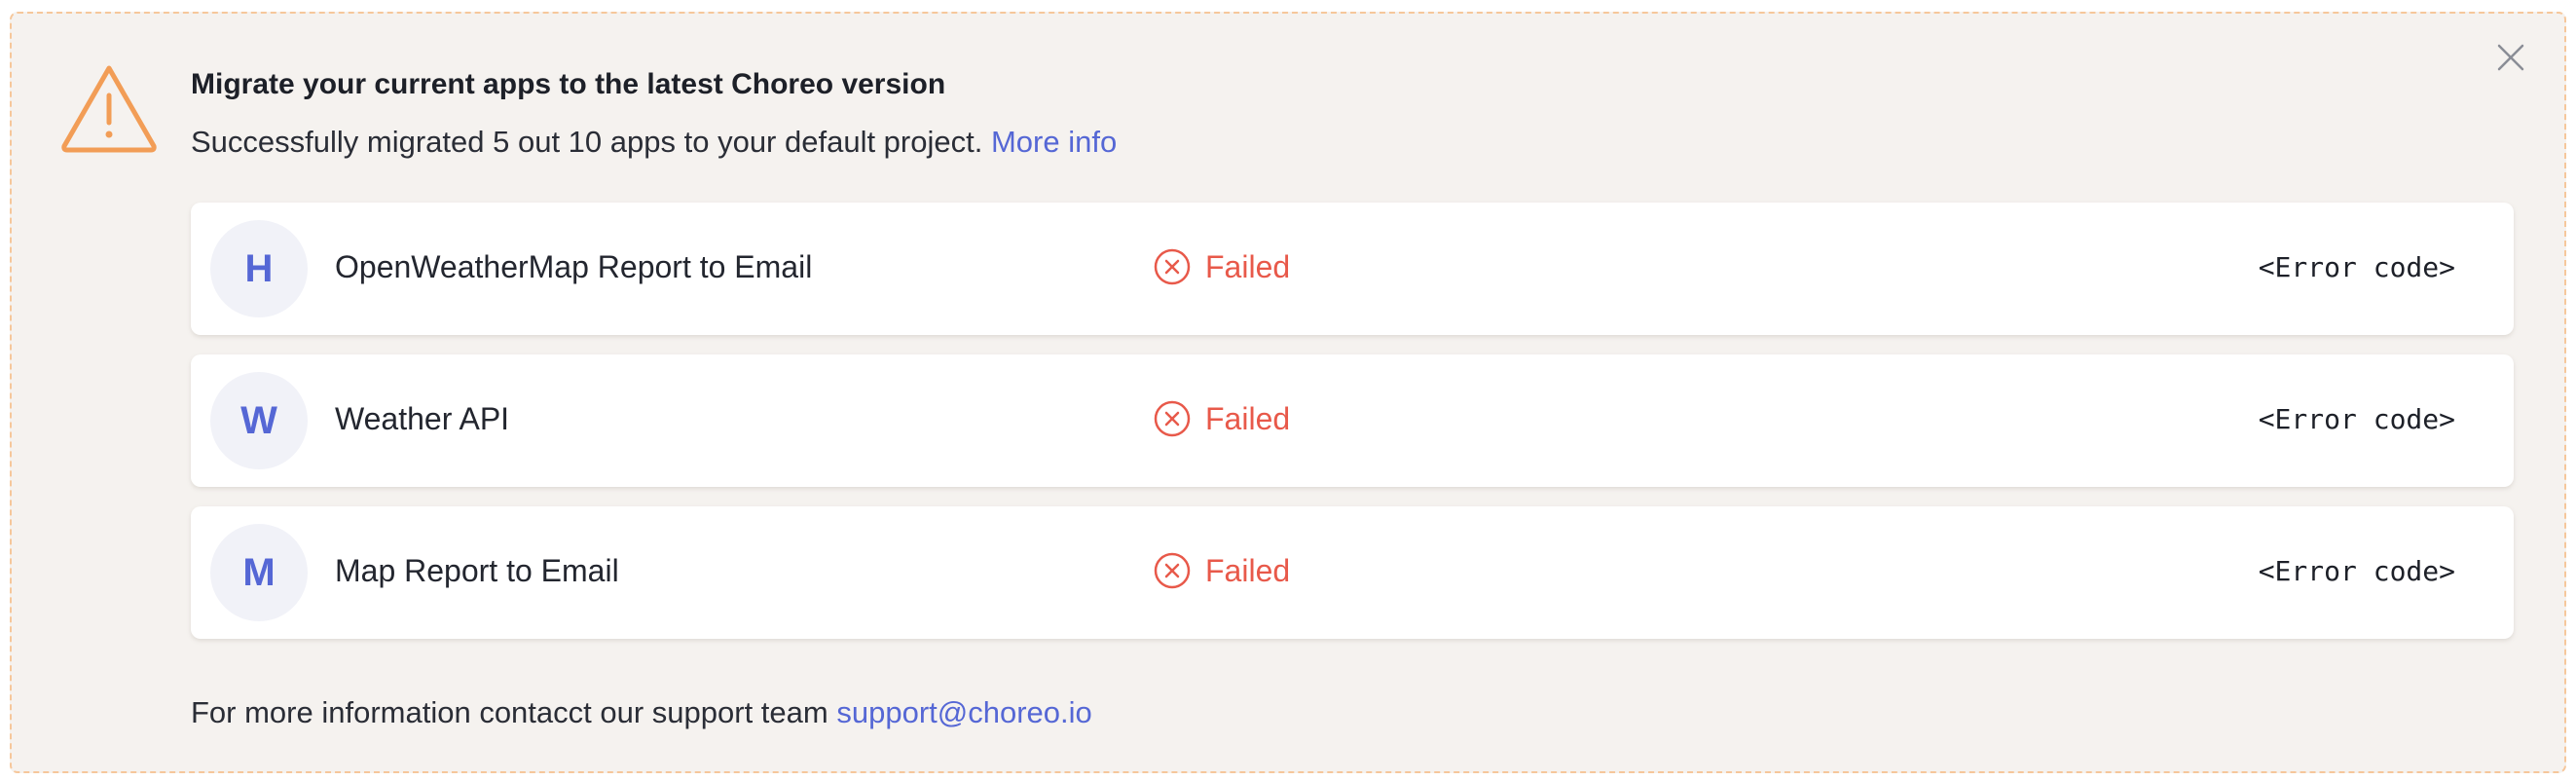 The image size is (2576, 781). Describe the element at coordinates (259, 268) in the screenshot. I see `app-avatar: H` at that location.